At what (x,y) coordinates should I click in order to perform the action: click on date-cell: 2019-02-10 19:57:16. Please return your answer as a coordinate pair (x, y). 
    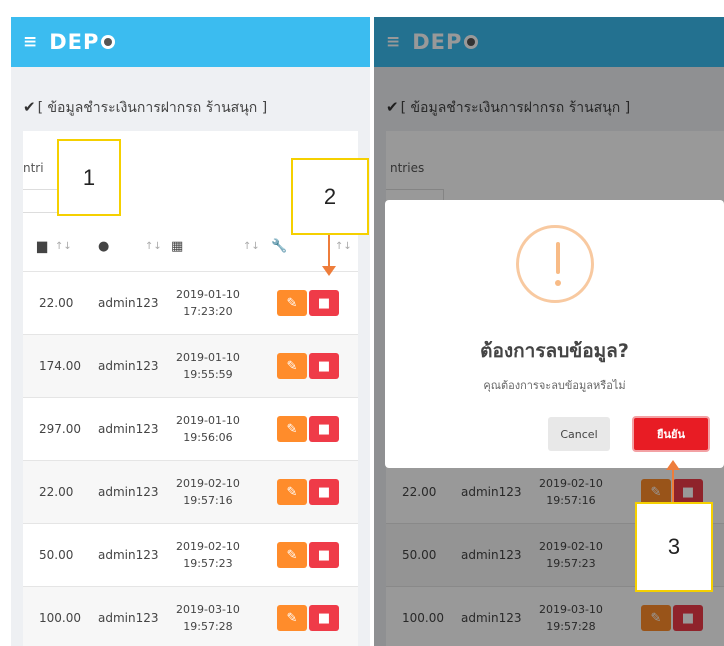
    Looking at the image, I should click on (208, 492).